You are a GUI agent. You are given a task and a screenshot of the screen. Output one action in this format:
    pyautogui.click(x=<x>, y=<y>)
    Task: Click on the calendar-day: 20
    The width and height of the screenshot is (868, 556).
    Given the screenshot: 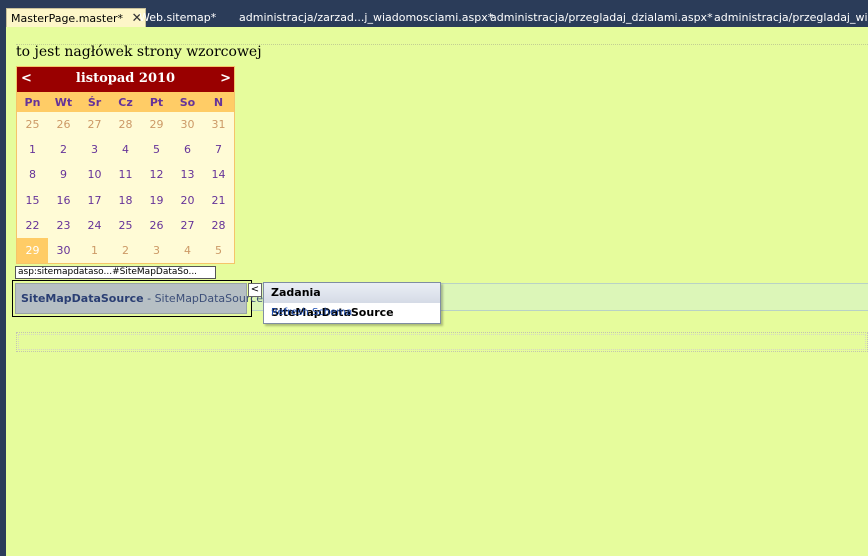 What is the action you would take?
    pyautogui.click(x=187, y=200)
    